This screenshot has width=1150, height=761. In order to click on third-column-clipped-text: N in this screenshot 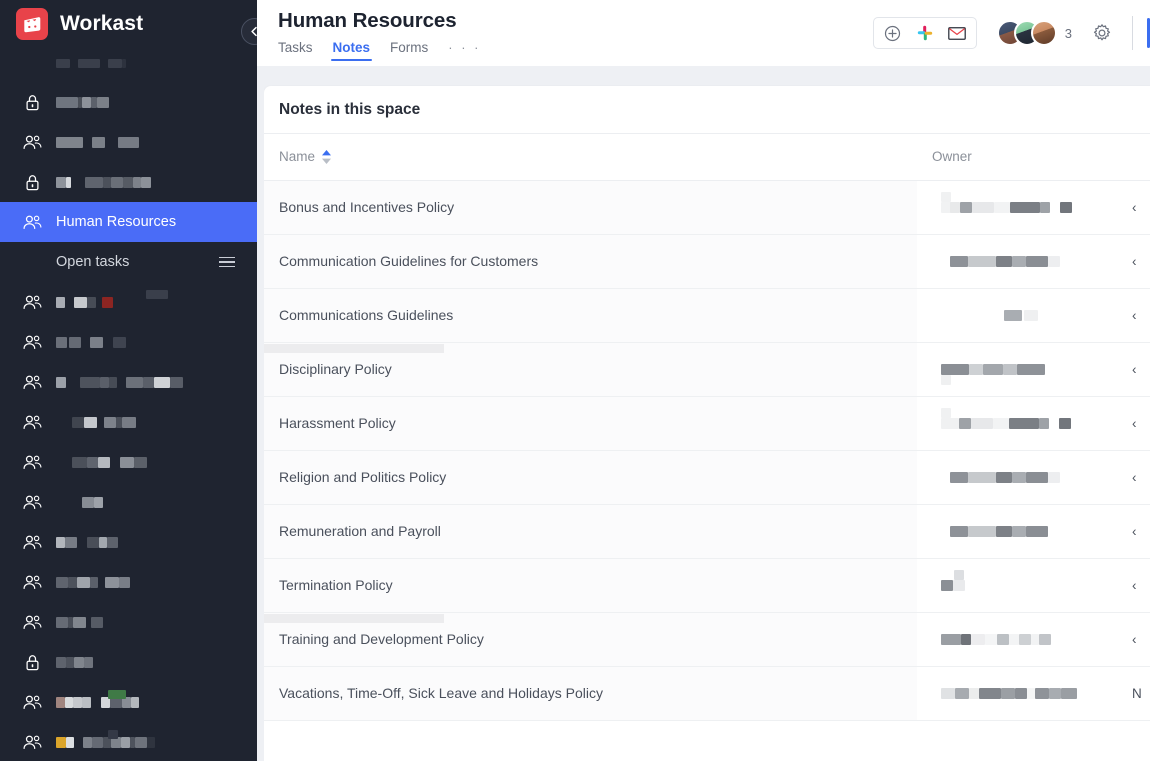, I will do `click(1137, 693)`.